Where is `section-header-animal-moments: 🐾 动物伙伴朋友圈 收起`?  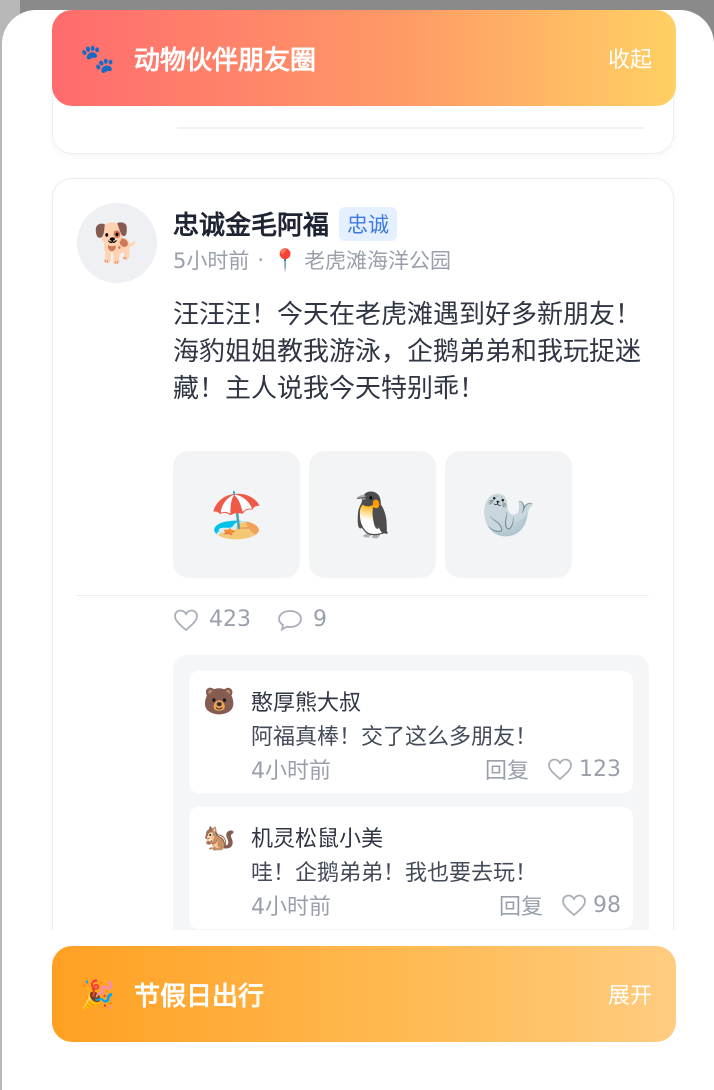
section-header-animal-moments: 🐾 动物伙伴朋友圈 收起 is located at coordinates (364, 58).